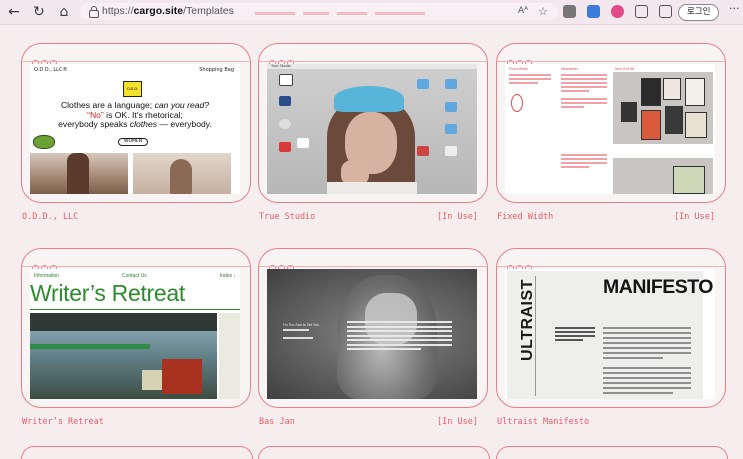 This screenshot has width=743, height=459. What do you see at coordinates (216, 70) in the screenshot?
I see `preview-bag-link: Shopping Bag` at bounding box center [216, 70].